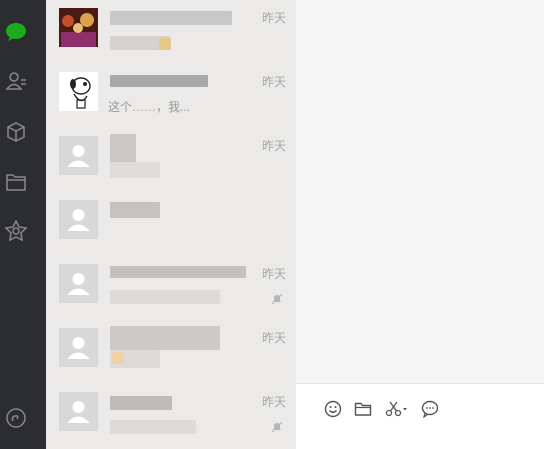 This screenshot has width=544, height=449. What do you see at coordinates (16, 231) in the screenshot?
I see `favorites-icon` at bounding box center [16, 231].